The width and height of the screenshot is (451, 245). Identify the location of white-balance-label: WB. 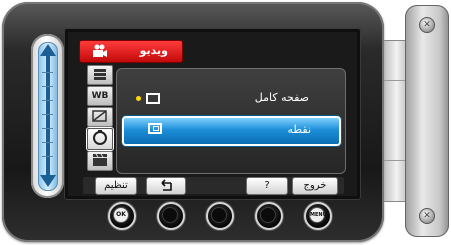
(100, 96).